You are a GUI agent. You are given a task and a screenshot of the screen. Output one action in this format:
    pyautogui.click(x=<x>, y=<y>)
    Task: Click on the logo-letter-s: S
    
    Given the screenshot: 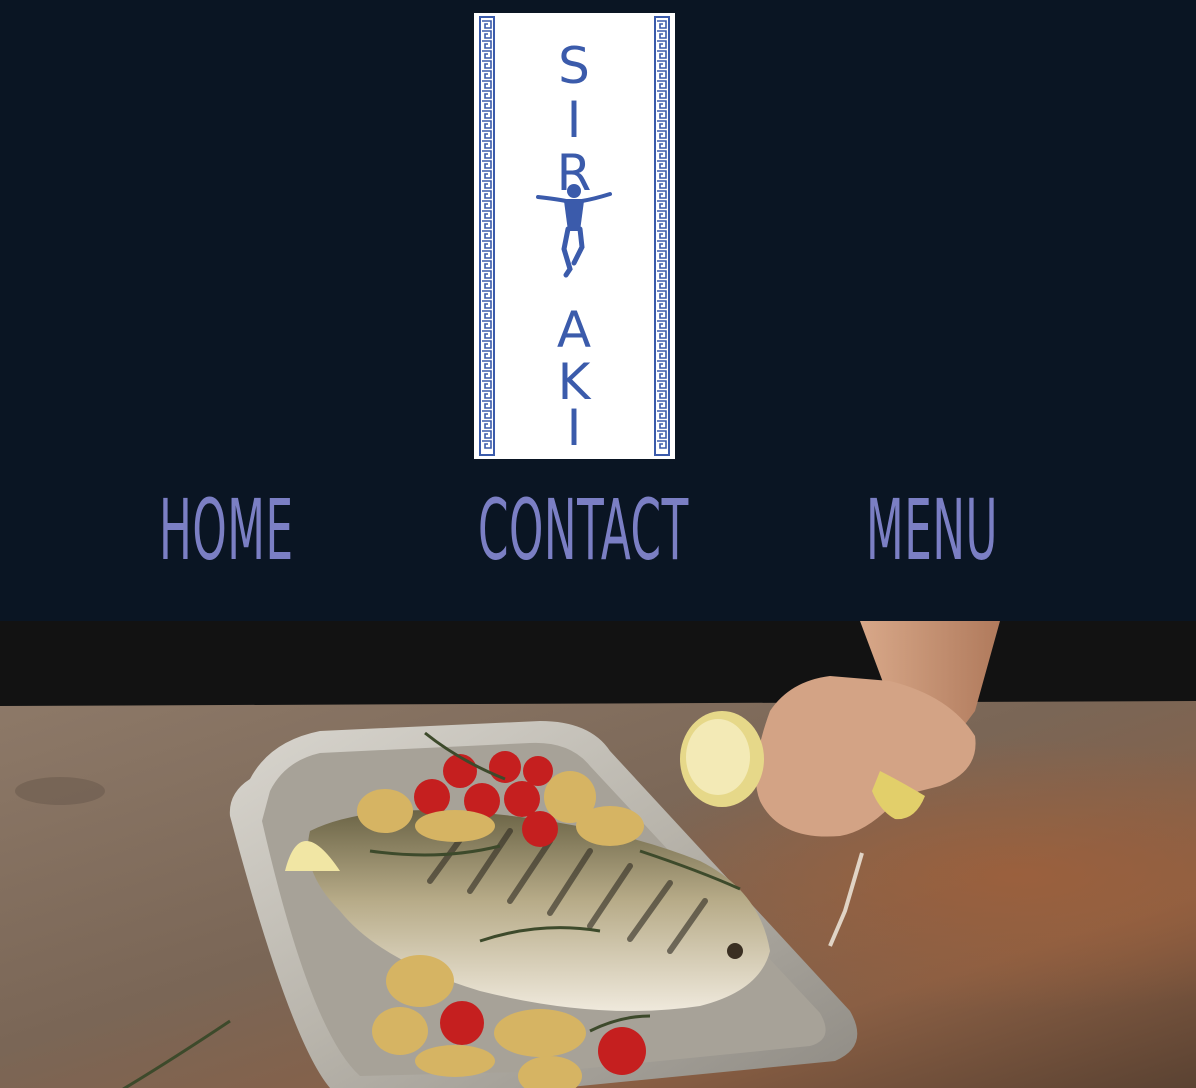 What is the action you would take?
    pyautogui.click(x=574, y=66)
    